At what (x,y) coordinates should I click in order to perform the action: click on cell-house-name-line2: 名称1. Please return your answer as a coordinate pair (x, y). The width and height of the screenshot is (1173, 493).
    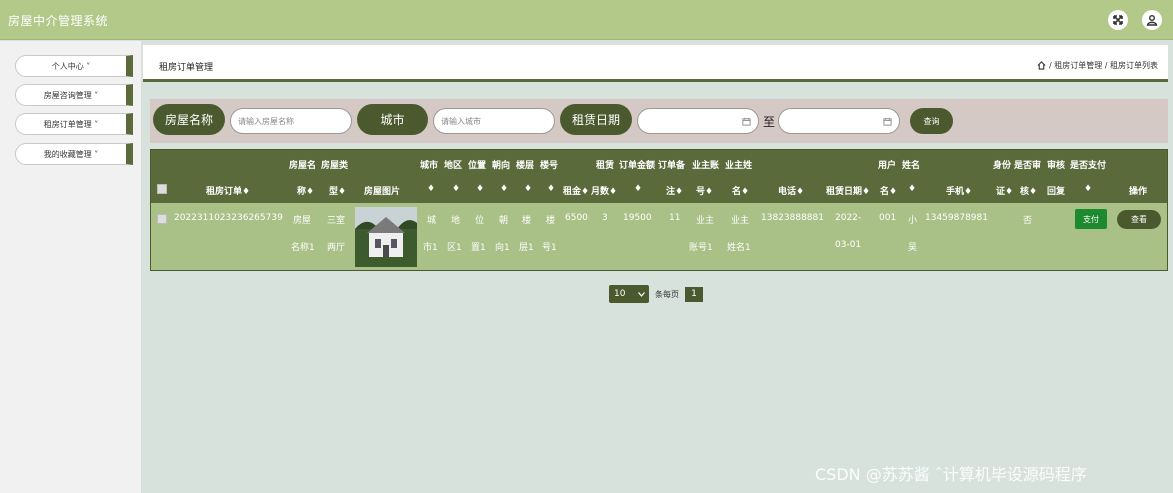
    Looking at the image, I should click on (303, 248).